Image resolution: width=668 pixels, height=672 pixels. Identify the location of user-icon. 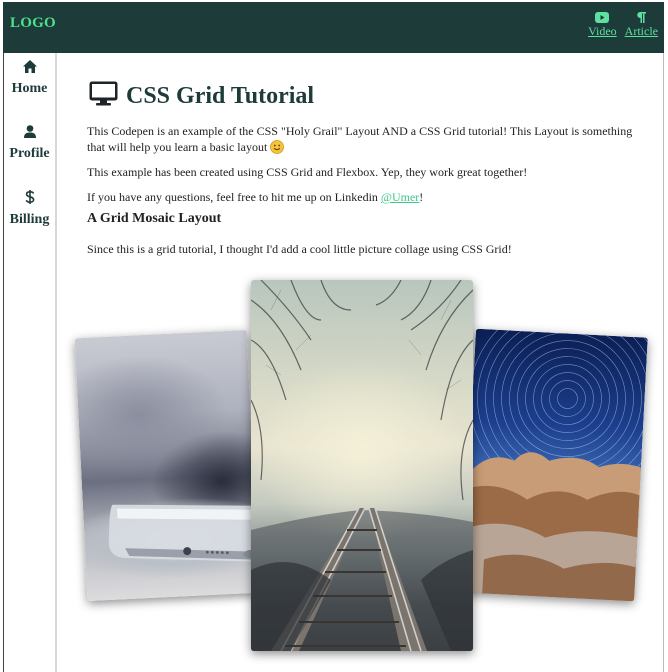
(29, 134).